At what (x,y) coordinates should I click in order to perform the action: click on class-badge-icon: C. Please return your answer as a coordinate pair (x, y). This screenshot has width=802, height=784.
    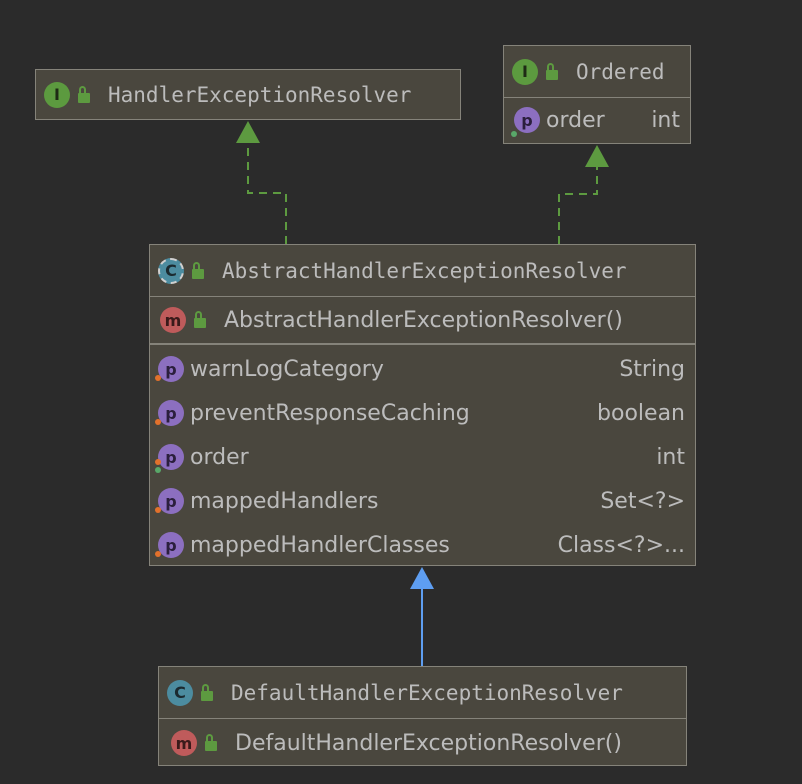
    Looking at the image, I should click on (180, 692).